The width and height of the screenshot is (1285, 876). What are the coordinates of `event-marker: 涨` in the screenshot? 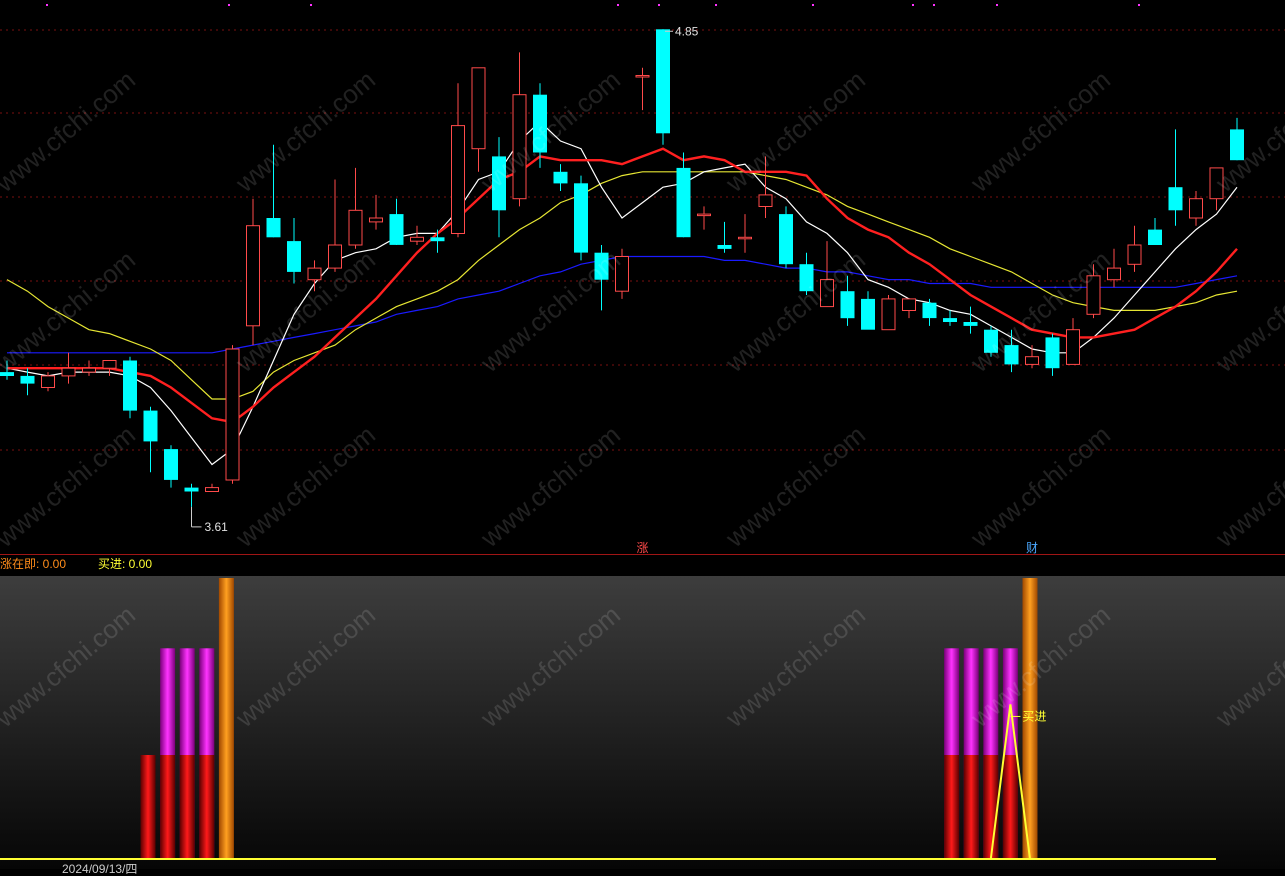 It's located at (642, 547).